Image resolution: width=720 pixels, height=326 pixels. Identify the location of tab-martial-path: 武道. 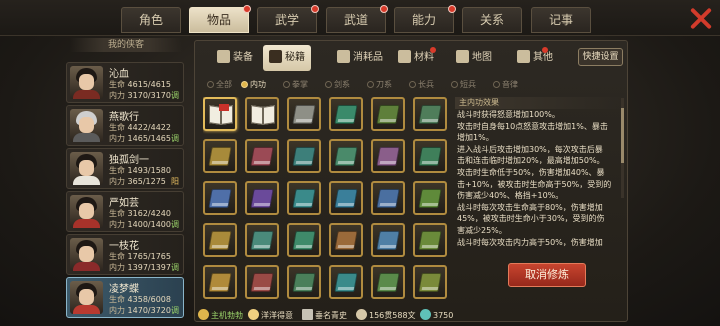
(357, 19).